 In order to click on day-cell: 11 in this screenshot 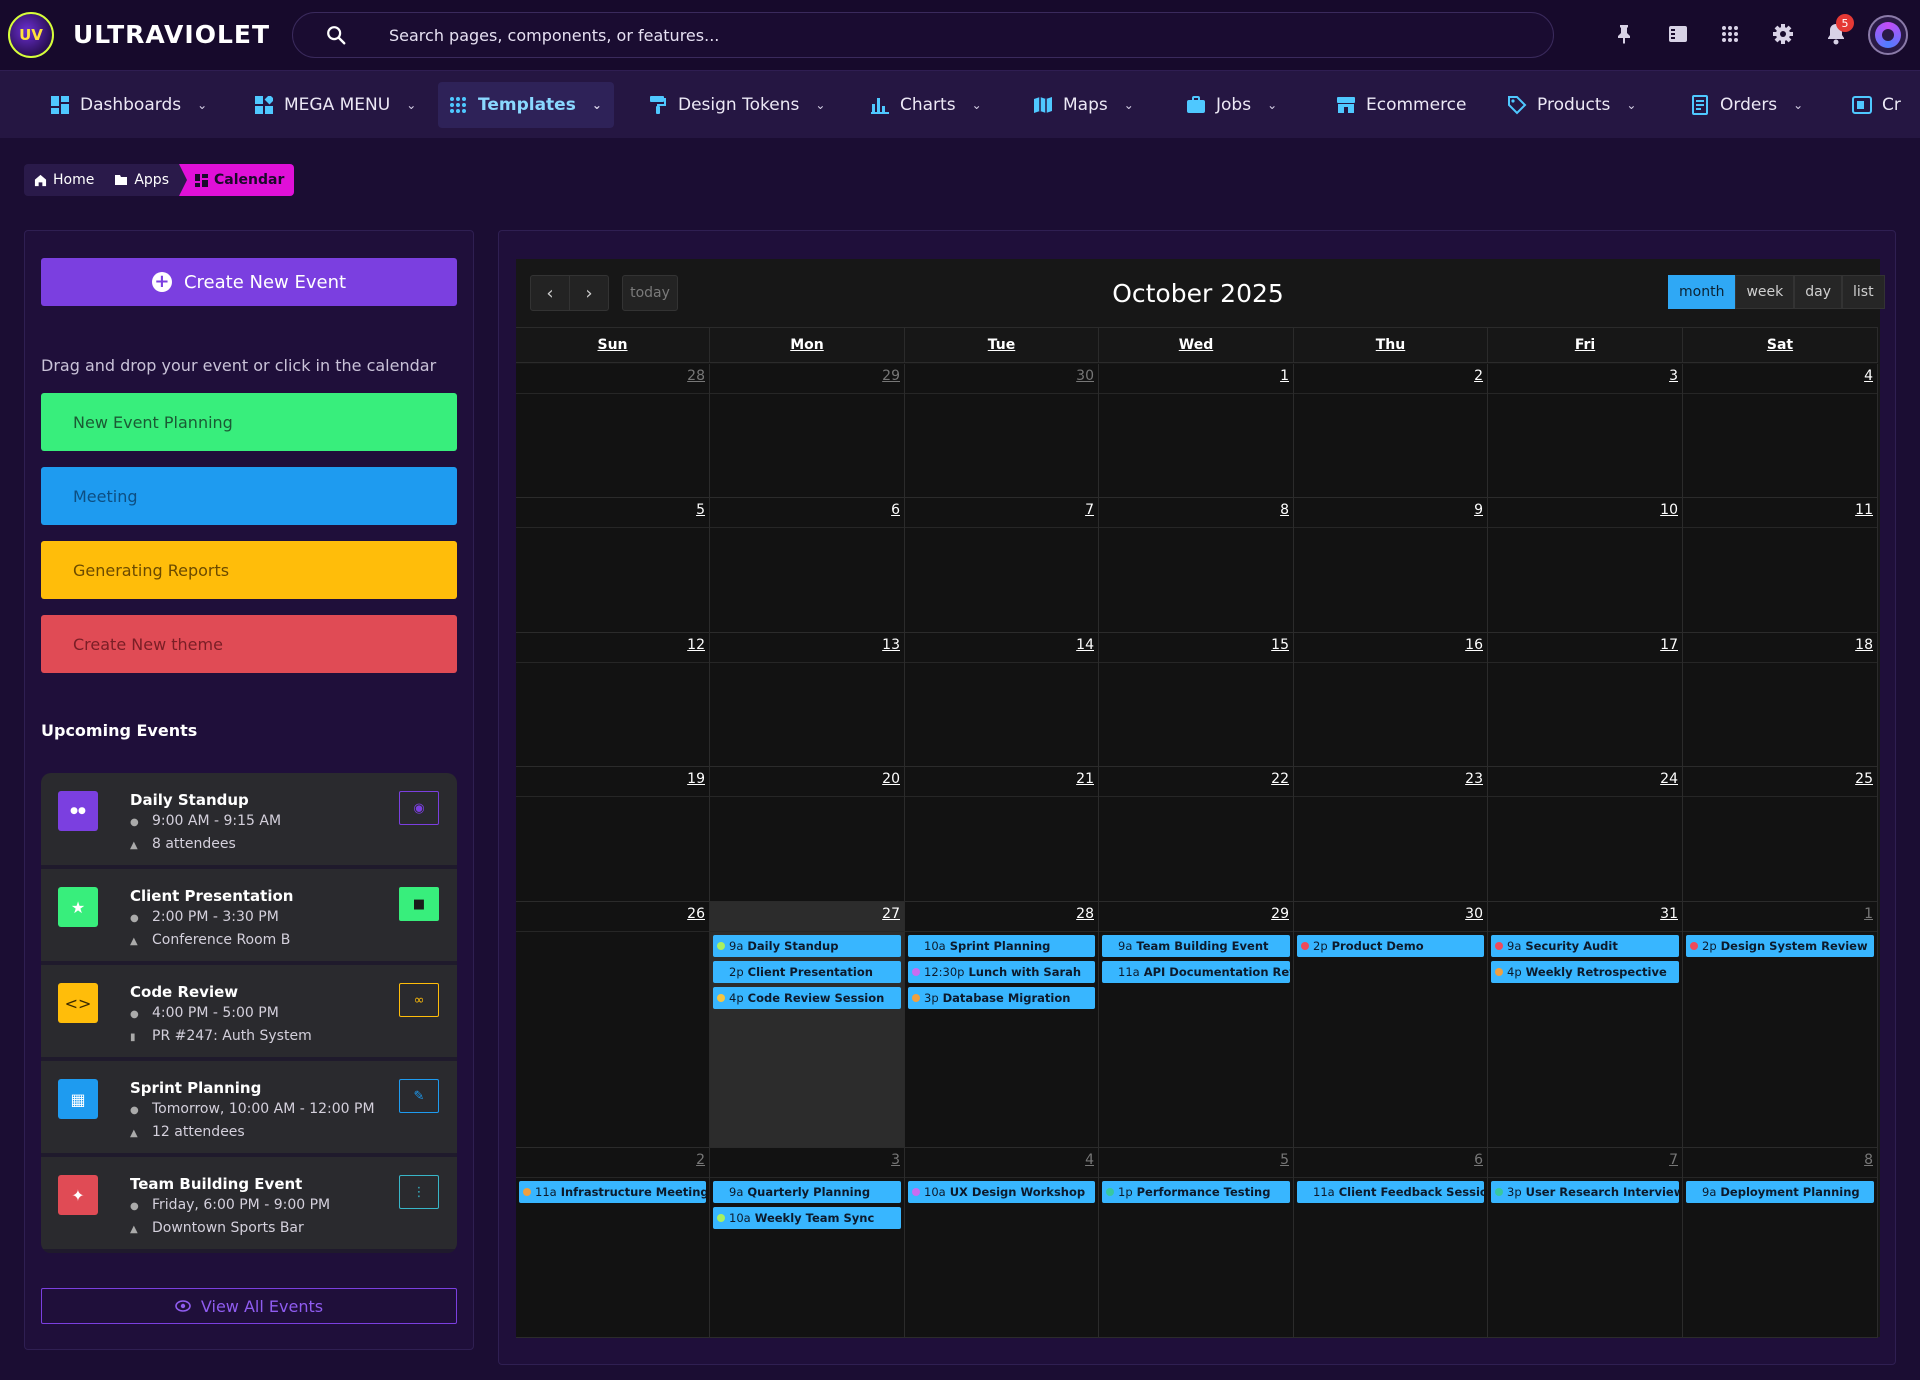, I will do `click(1780, 565)`.